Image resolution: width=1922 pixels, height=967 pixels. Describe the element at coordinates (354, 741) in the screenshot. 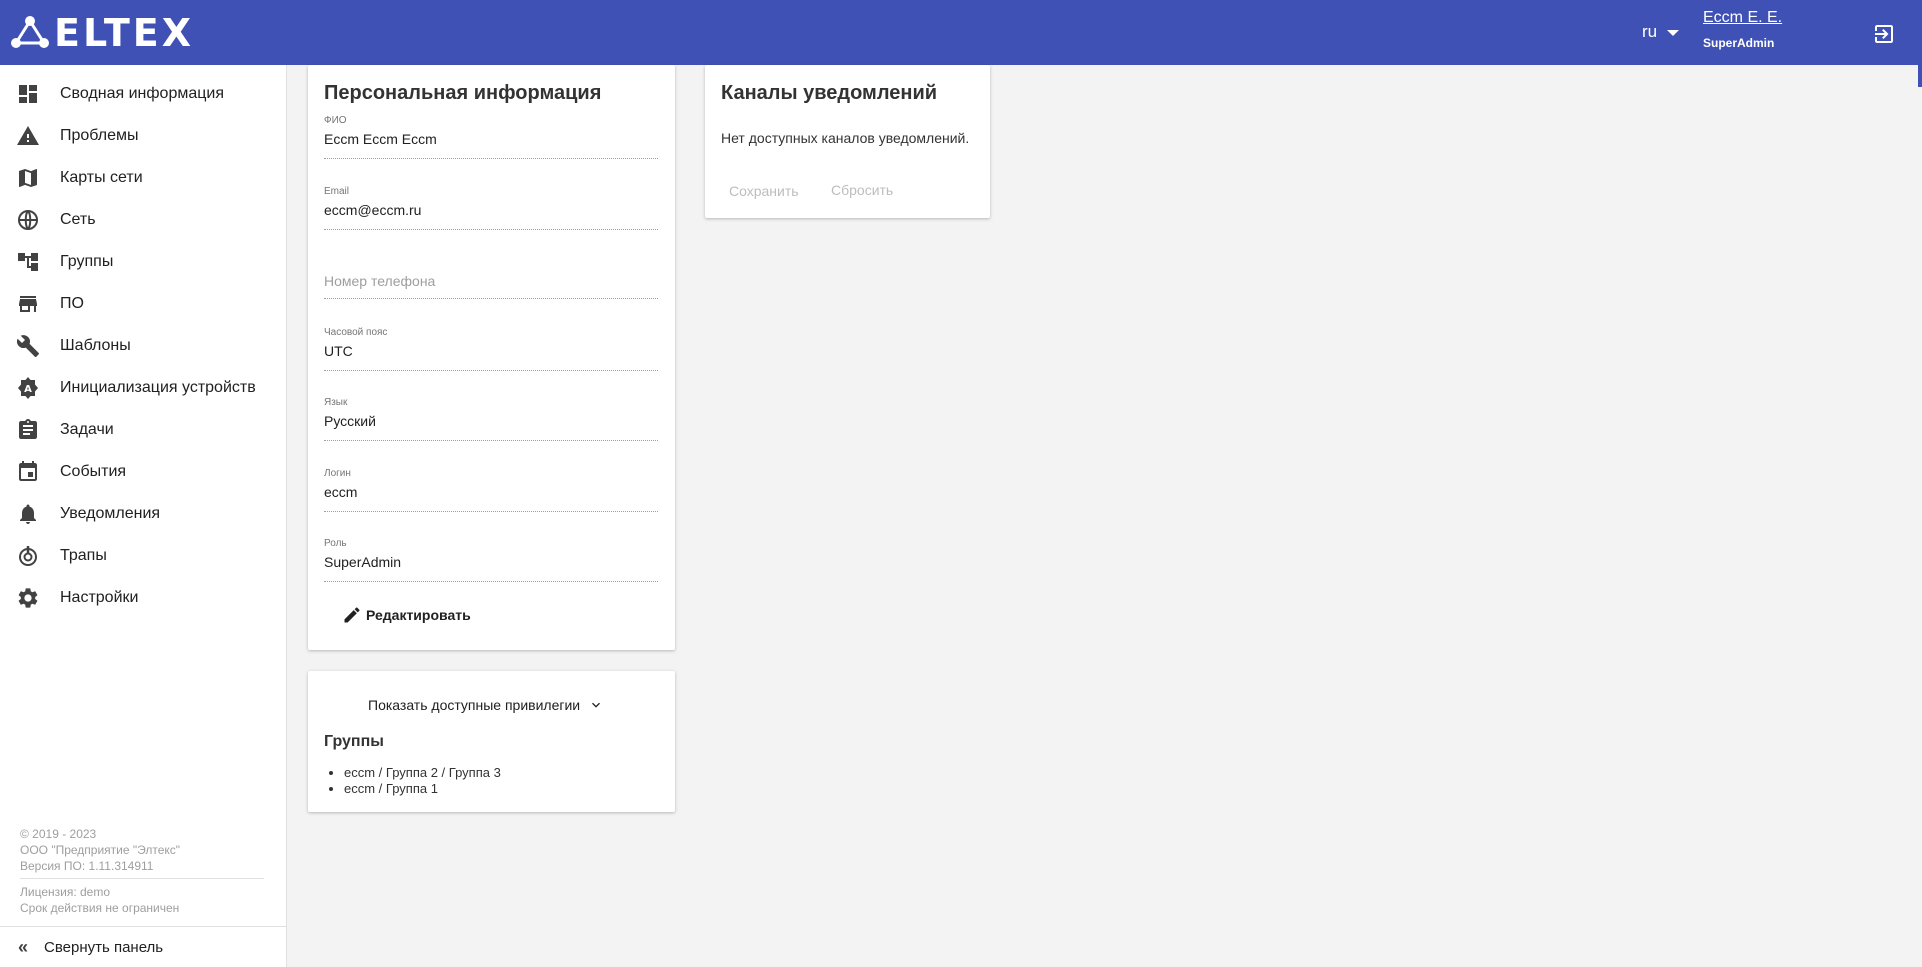

I see `groups-title: Группы` at that location.